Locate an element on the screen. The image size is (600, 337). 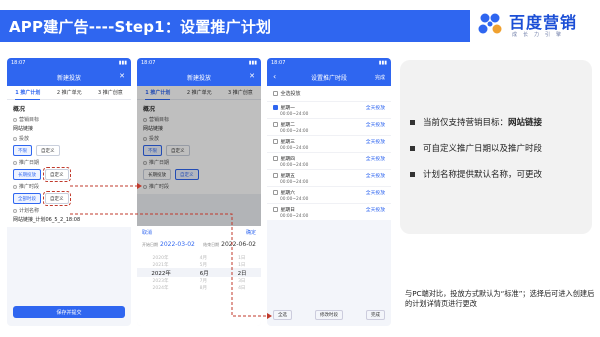
section-title: 概况 is located at coordinates (19, 109).